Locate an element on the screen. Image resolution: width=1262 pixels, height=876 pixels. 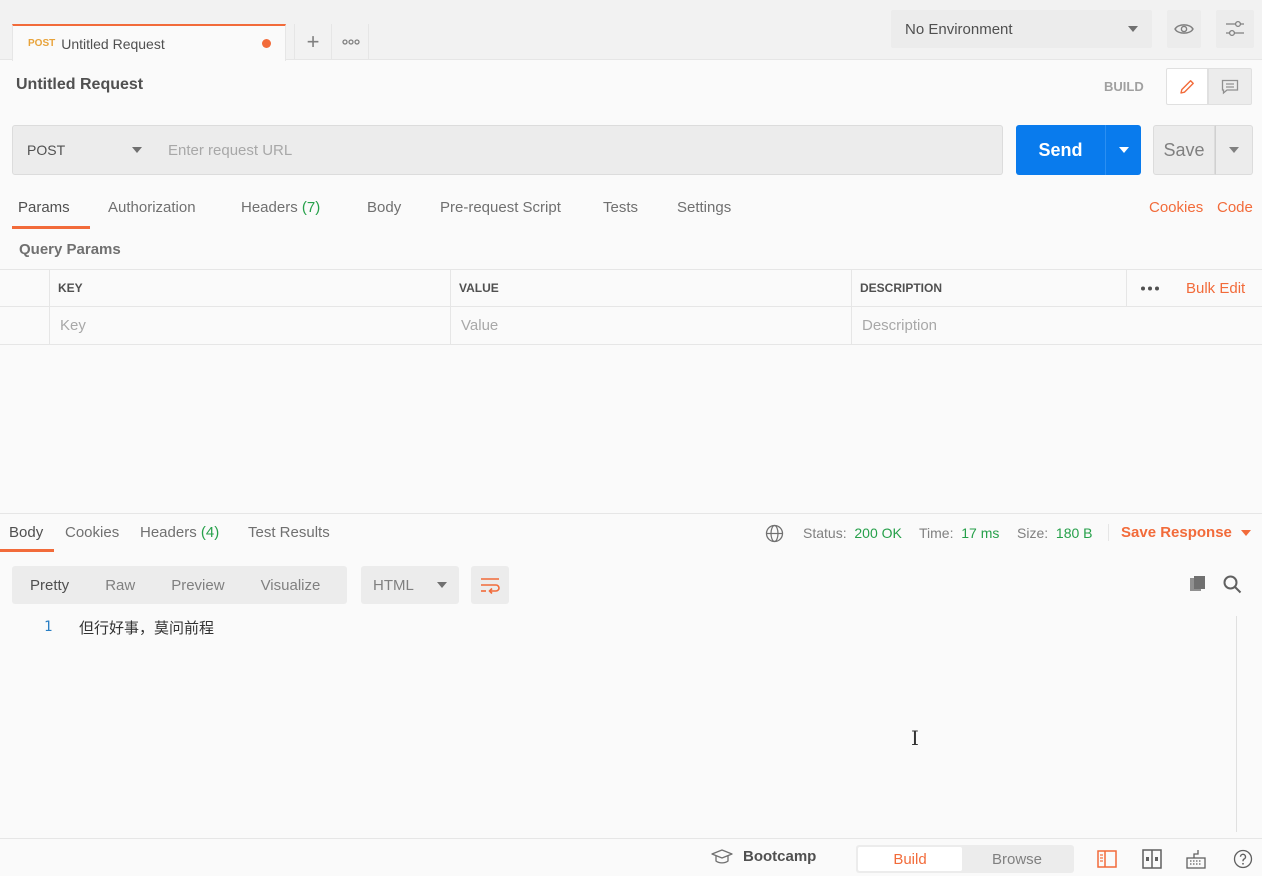
two-pane-view-button is located at coordinates (1152, 859).